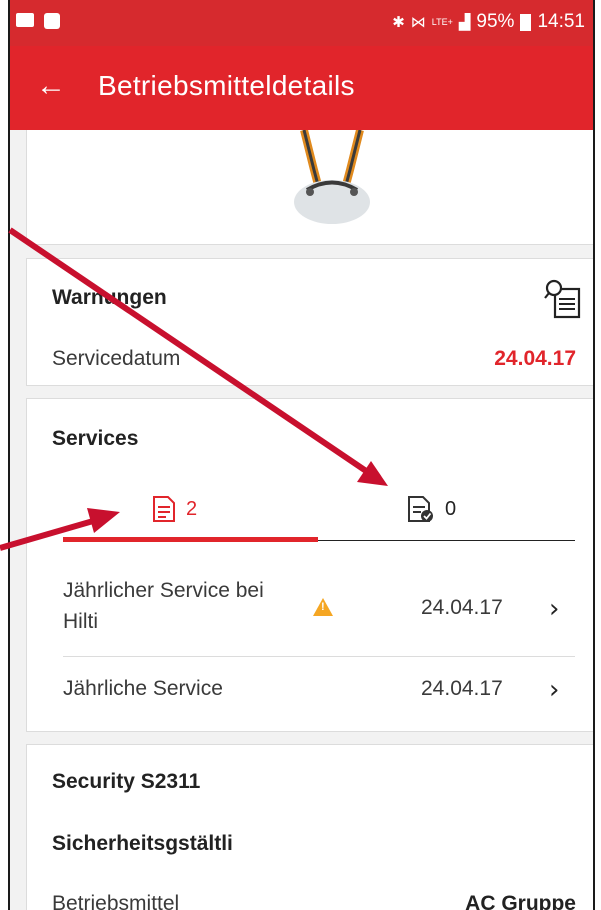  Describe the element at coordinates (464, 22) in the screenshot. I see `signal-icon: ▟` at that location.